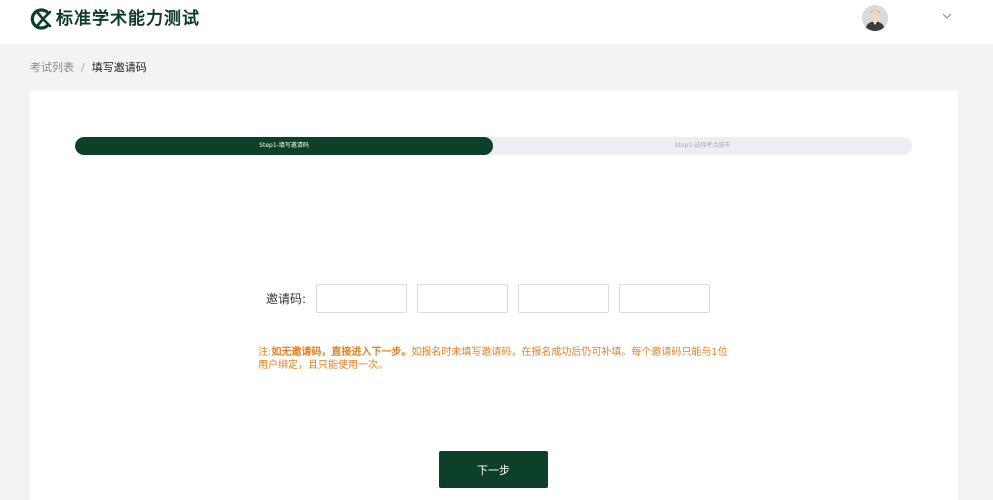 The height and width of the screenshot is (500, 993). What do you see at coordinates (702, 145) in the screenshot?
I see `step-2-inactive: Step2-选择考点城市` at bounding box center [702, 145].